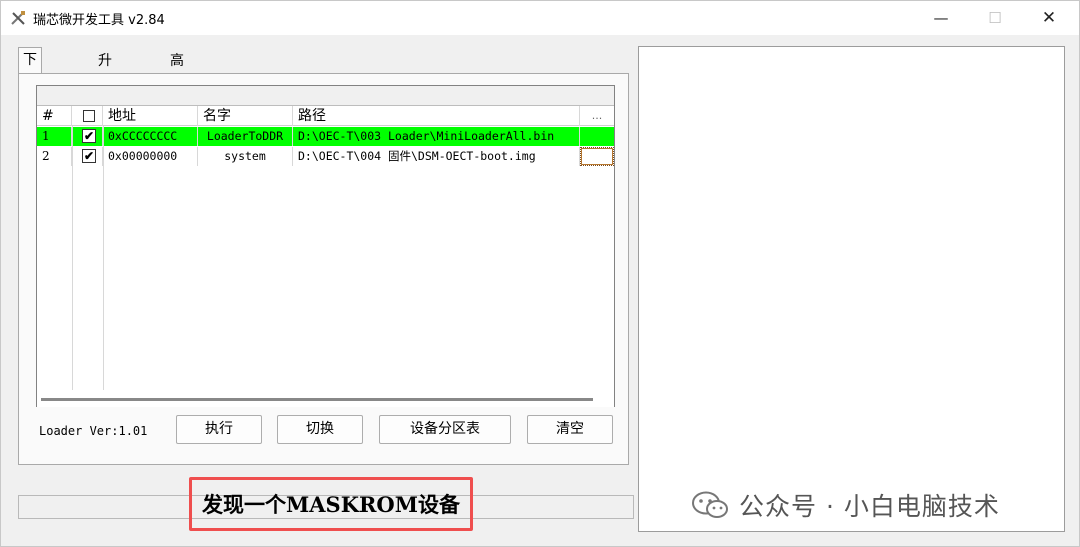 This screenshot has width=1080, height=547. I want to click on status-message: 发现一个MASKROM设备, so click(331, 504).